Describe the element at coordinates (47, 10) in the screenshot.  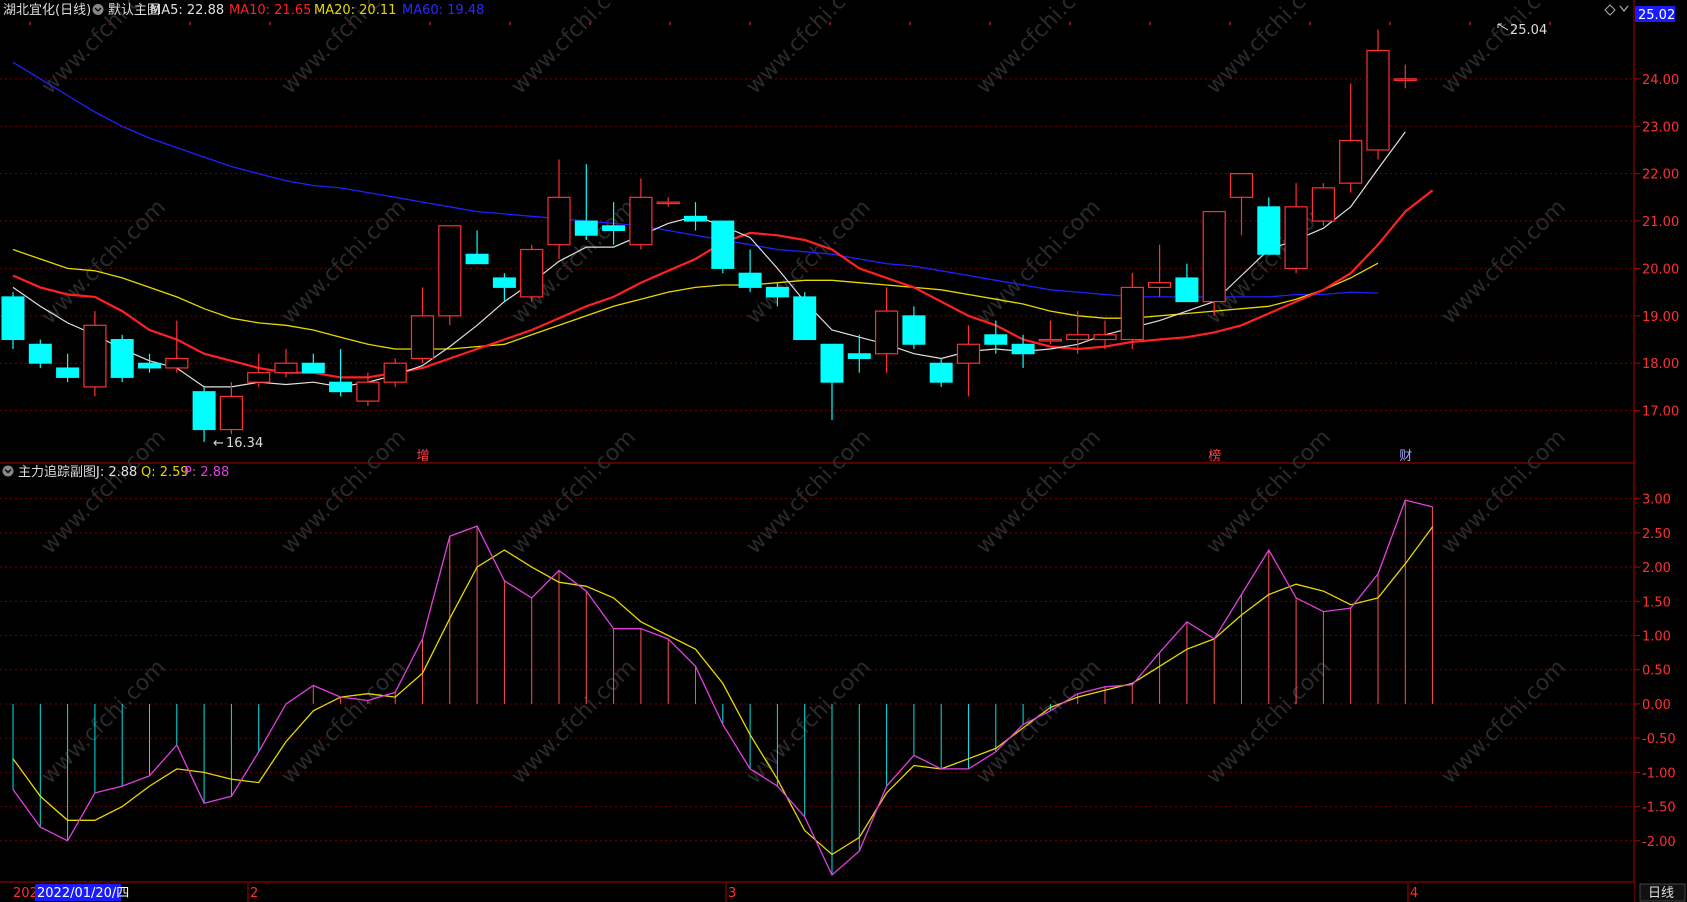
I see `stock-name: 湖北宜化(日线)` at that location.